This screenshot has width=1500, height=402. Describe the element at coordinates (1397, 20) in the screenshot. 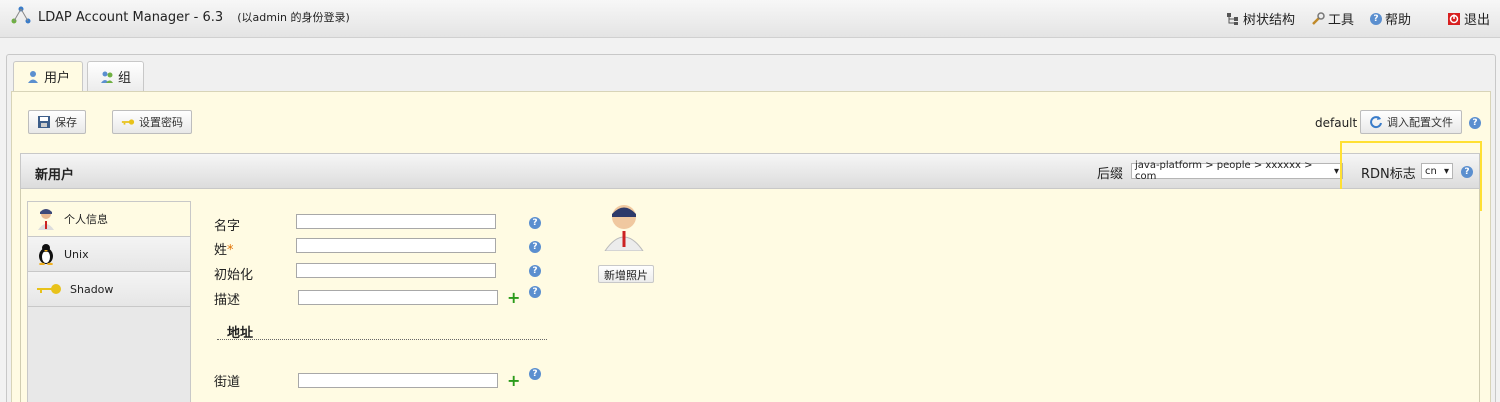

I see `help-label: 帮助` at that location.